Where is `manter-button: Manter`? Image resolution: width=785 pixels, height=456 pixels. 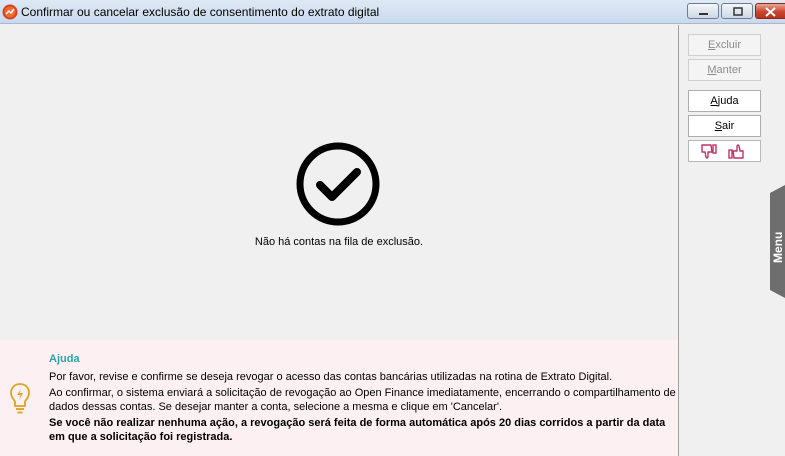
manter-button: Manter is located at coordinates (724, 70).